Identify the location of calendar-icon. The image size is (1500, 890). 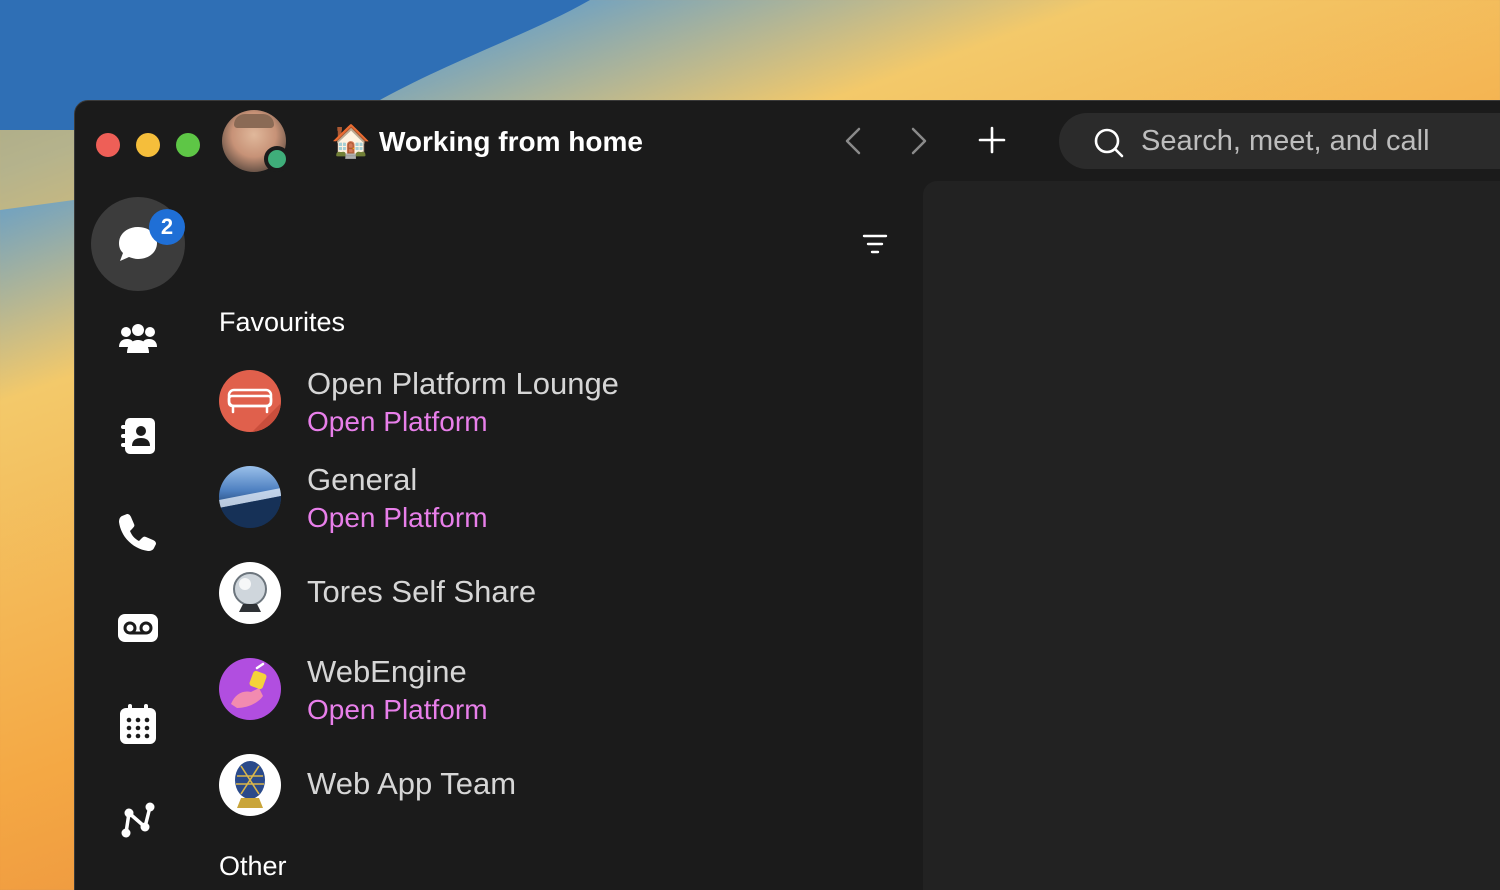
(138, 724).